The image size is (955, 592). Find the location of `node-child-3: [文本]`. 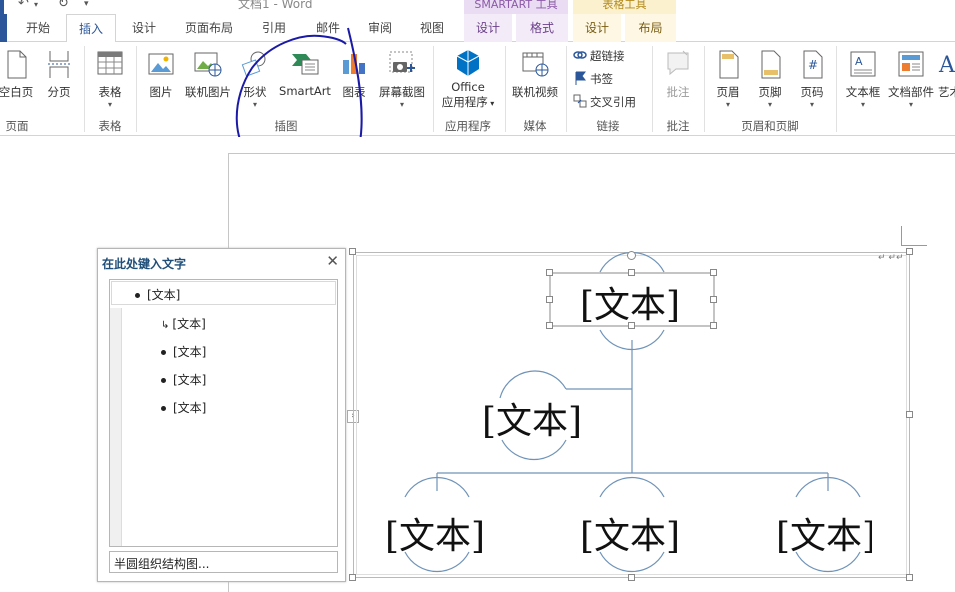

node-child-3: [文本] is located at coordinates (824, 531).